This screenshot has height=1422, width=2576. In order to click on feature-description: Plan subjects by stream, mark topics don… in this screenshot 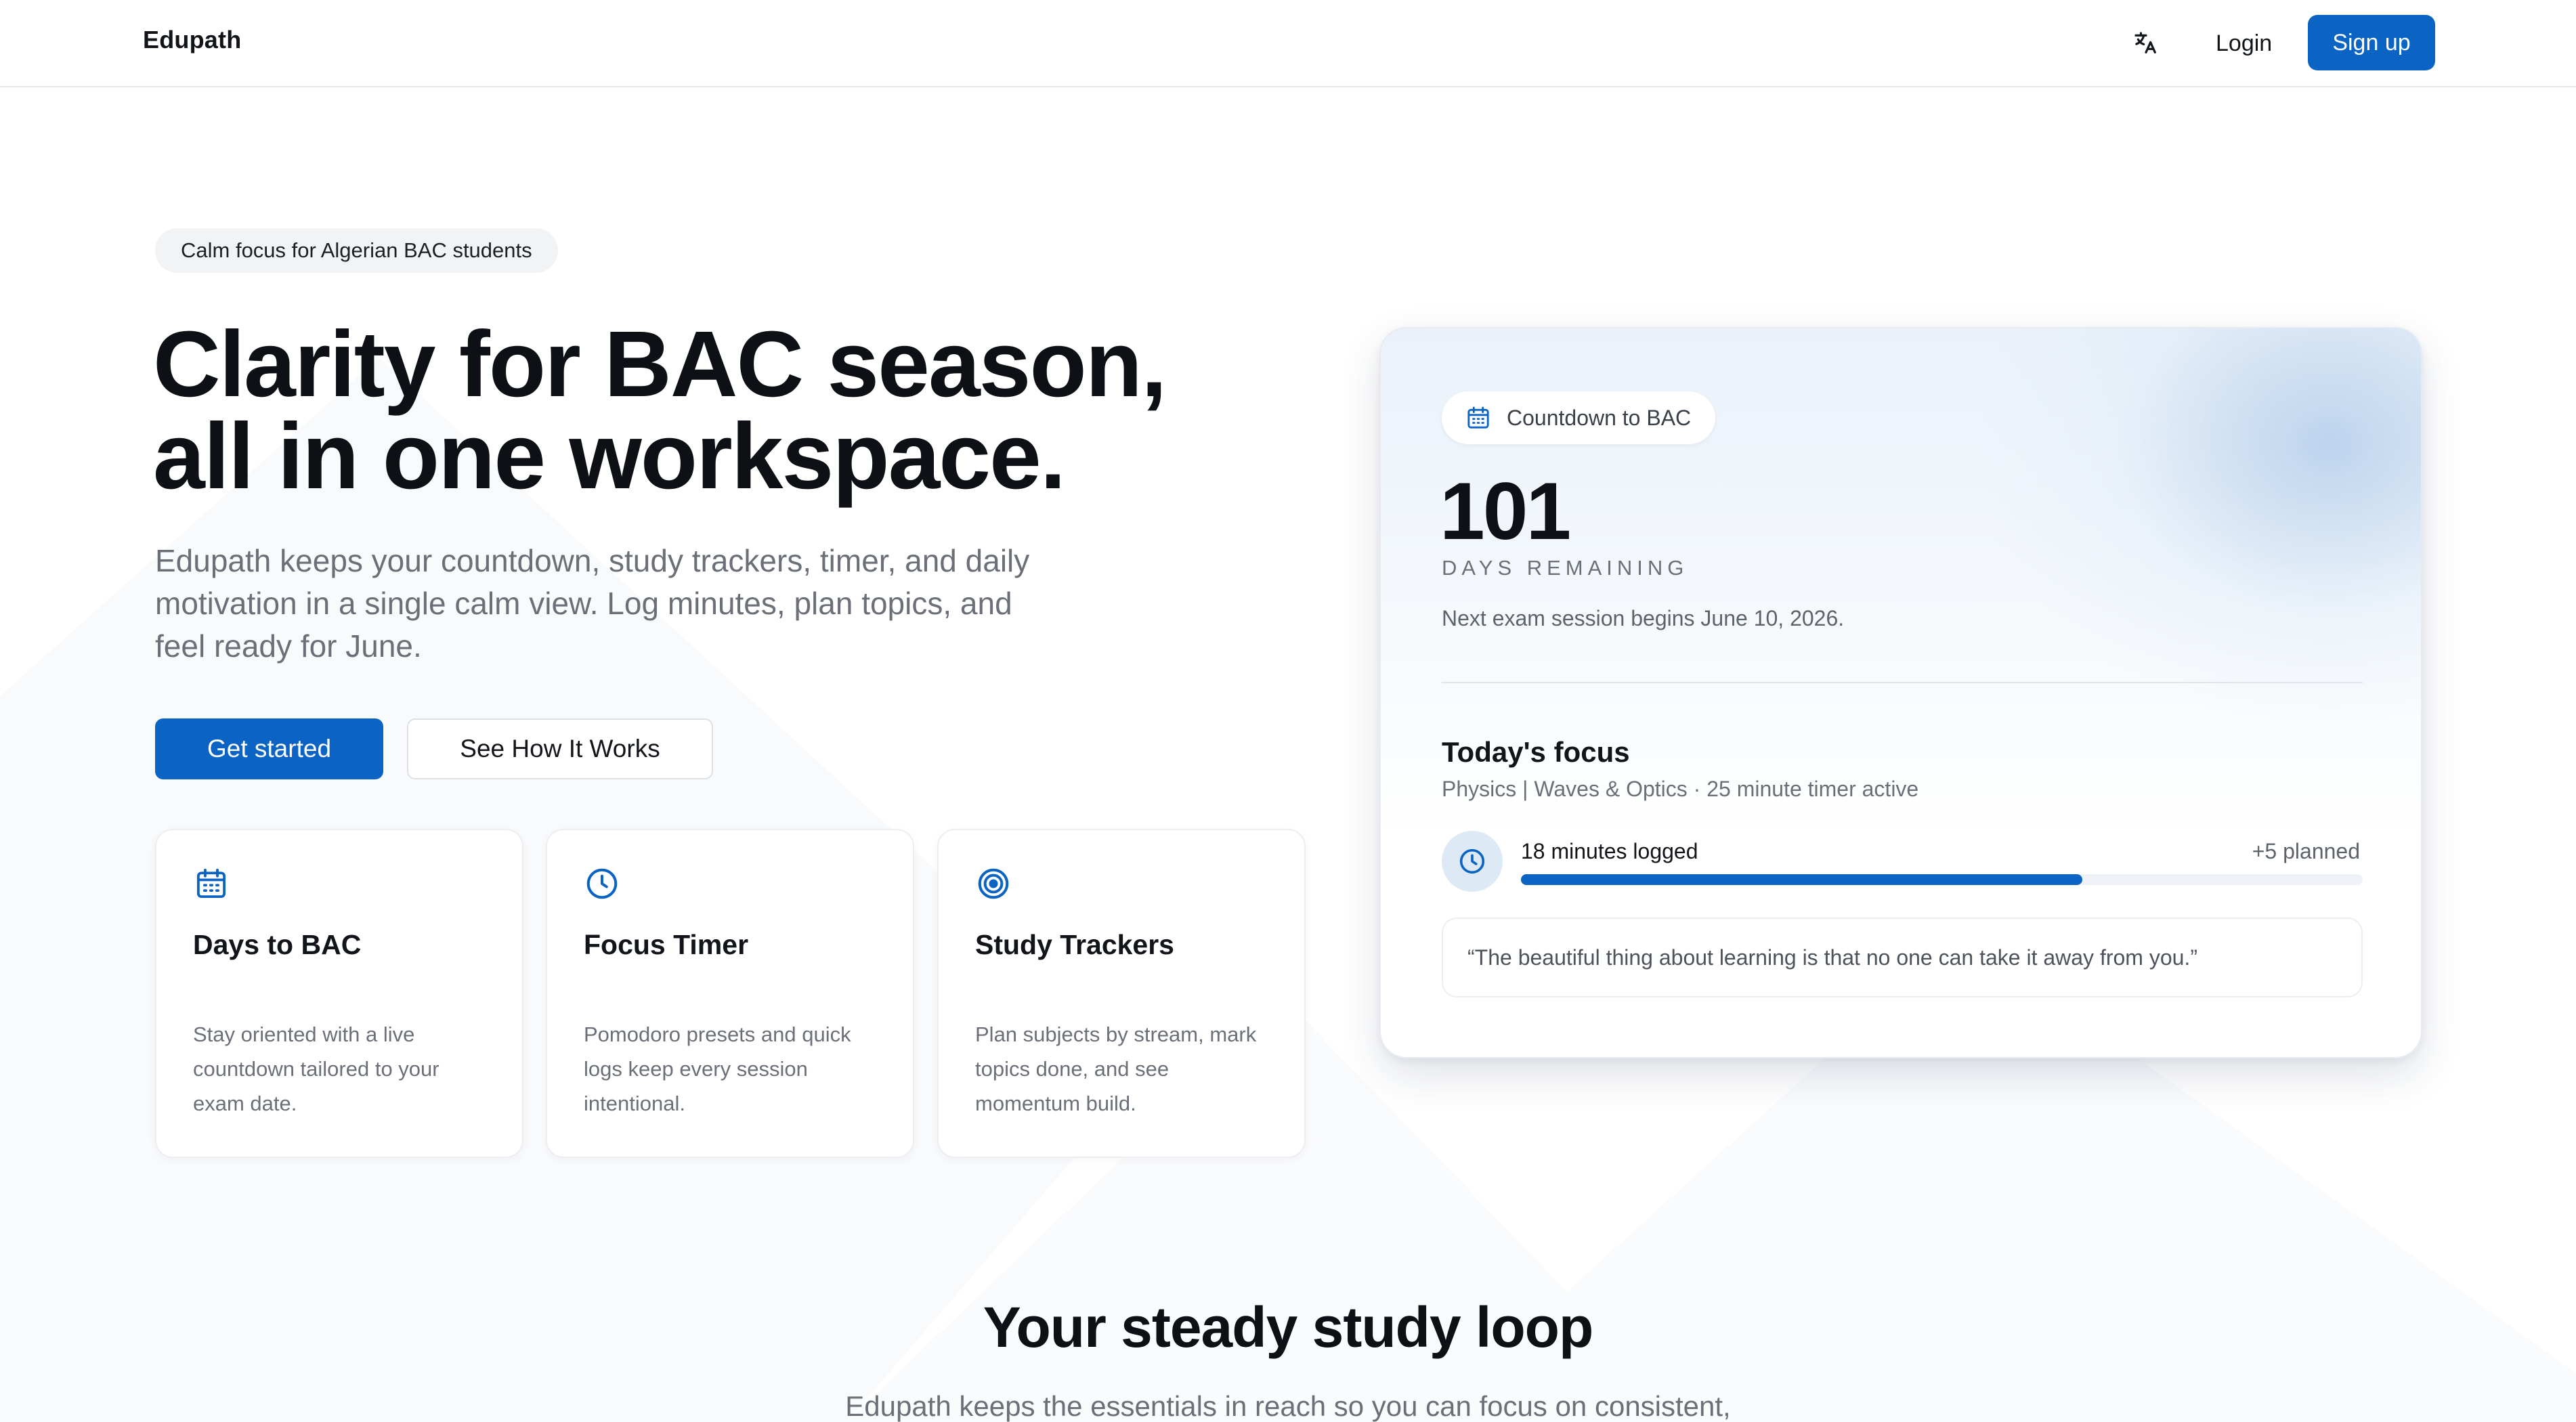, I will do `click(1116, 1068)`.